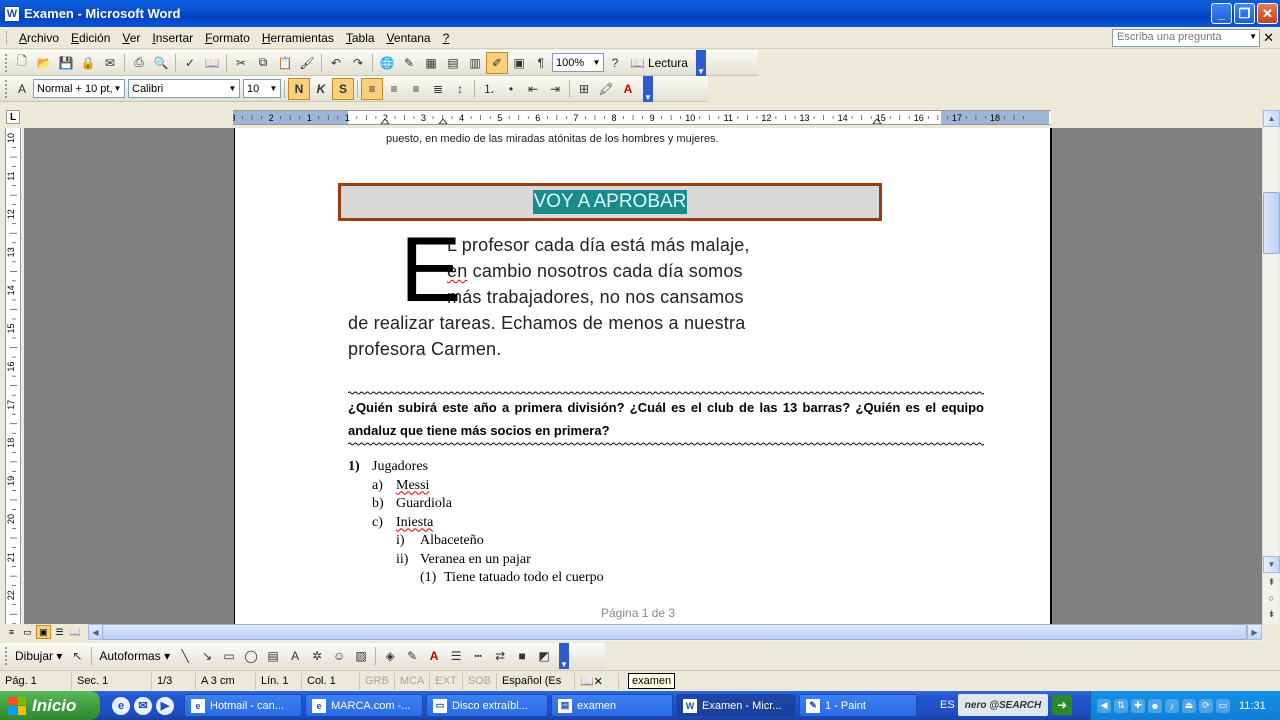 The image size is (1280, 720). Describe the element at coordinates (1271, 564) in the screenshot. I see `scroll-down-icon: ▼` at that location.